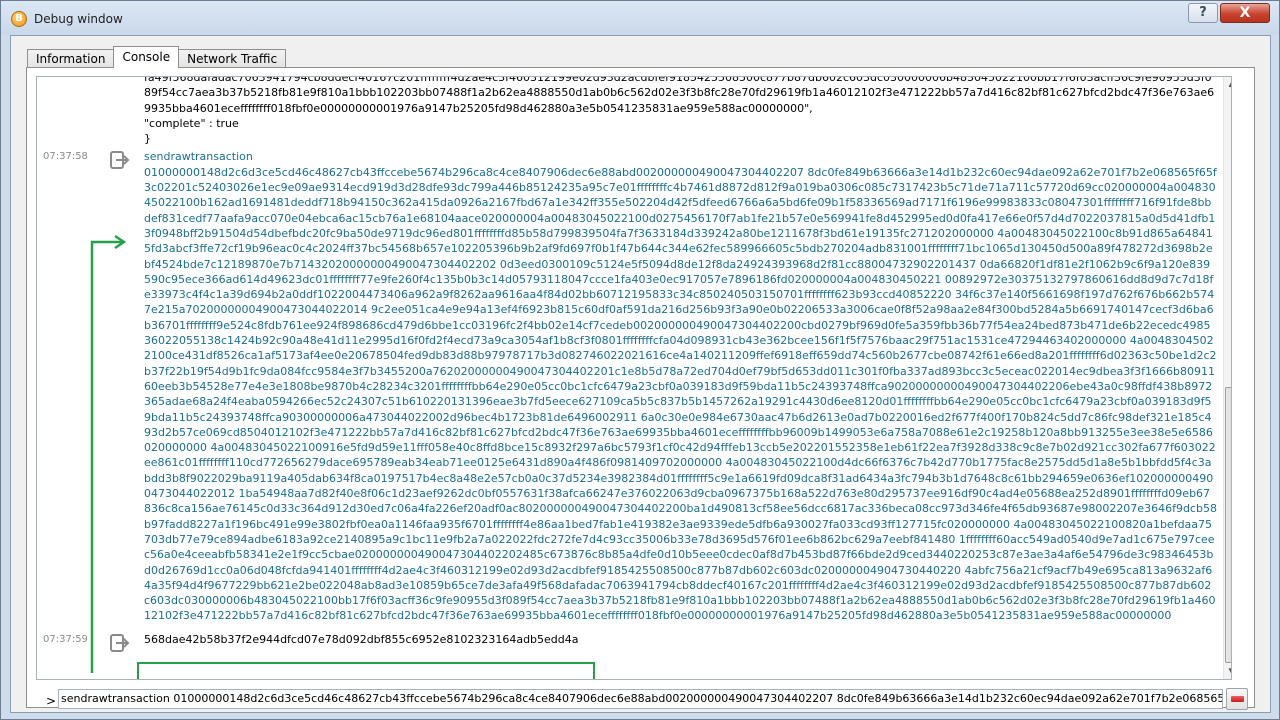 Image resolution: width=1280 pixels, height=720 pixels. Describe the element at coordinates (108, 453) in the screenshot. I see `green-annotation-arrow` at that location.